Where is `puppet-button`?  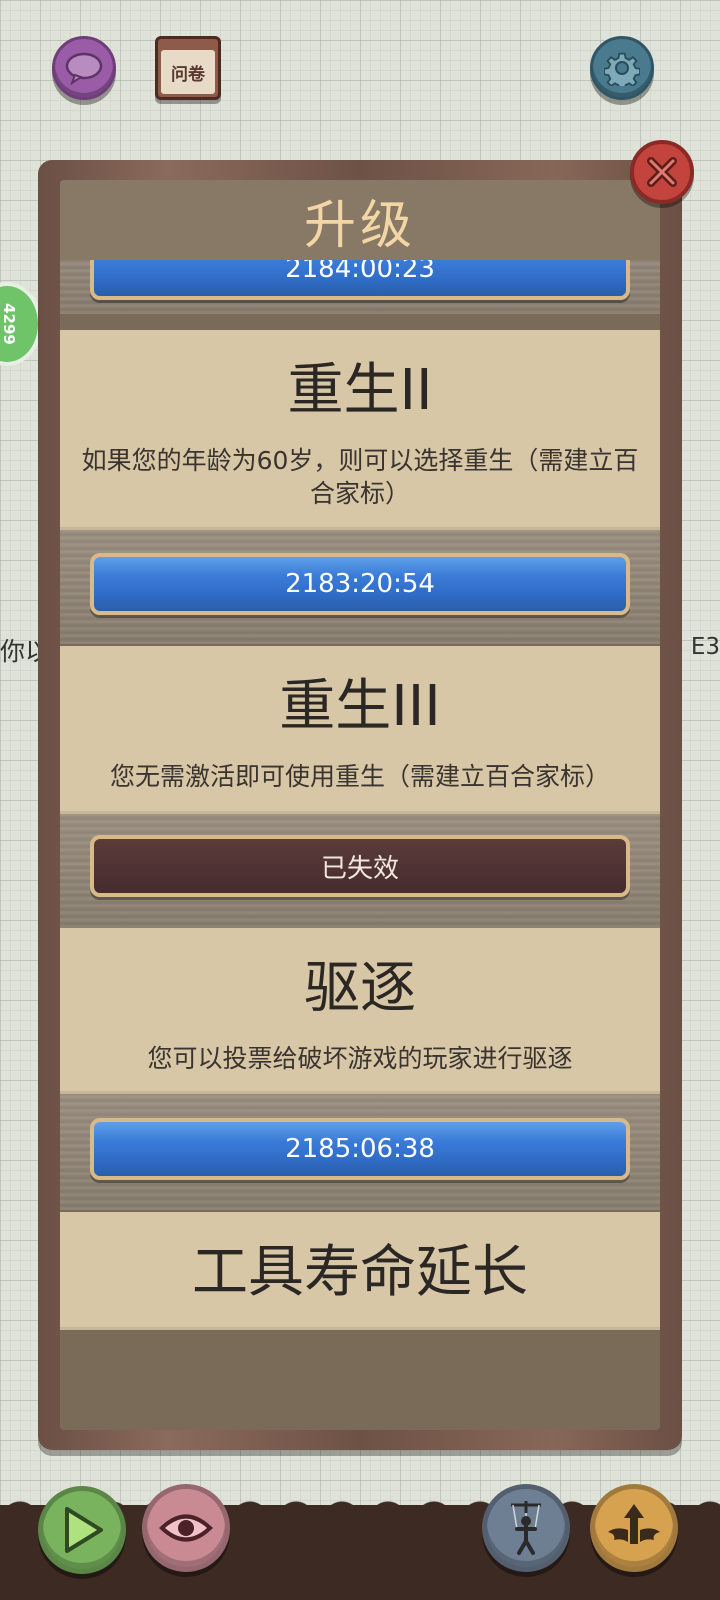
puppet-button is located at coordinates (526, 1528).